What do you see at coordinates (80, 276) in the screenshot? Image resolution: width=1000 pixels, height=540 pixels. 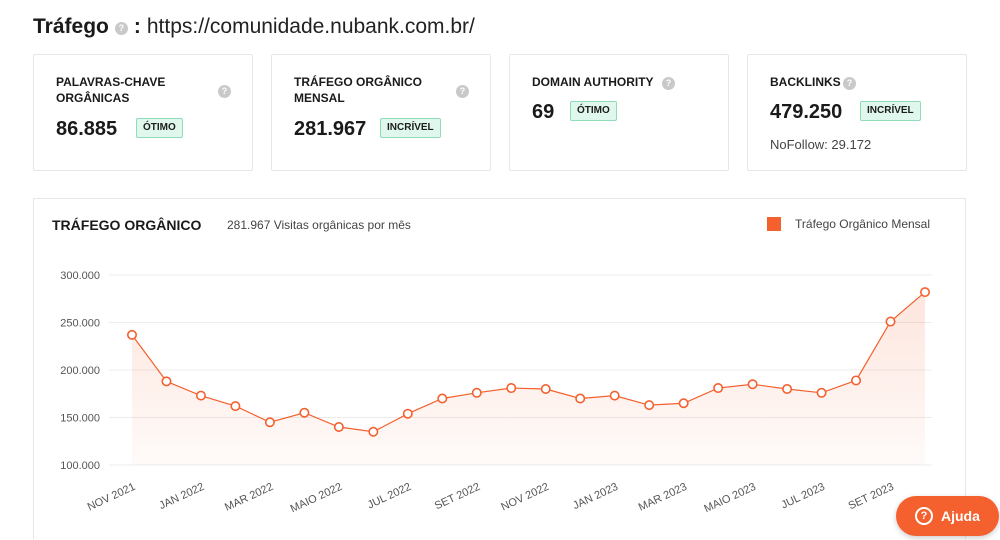 I see `y-tick-label: 300.000` at bounding box center [80, 276].